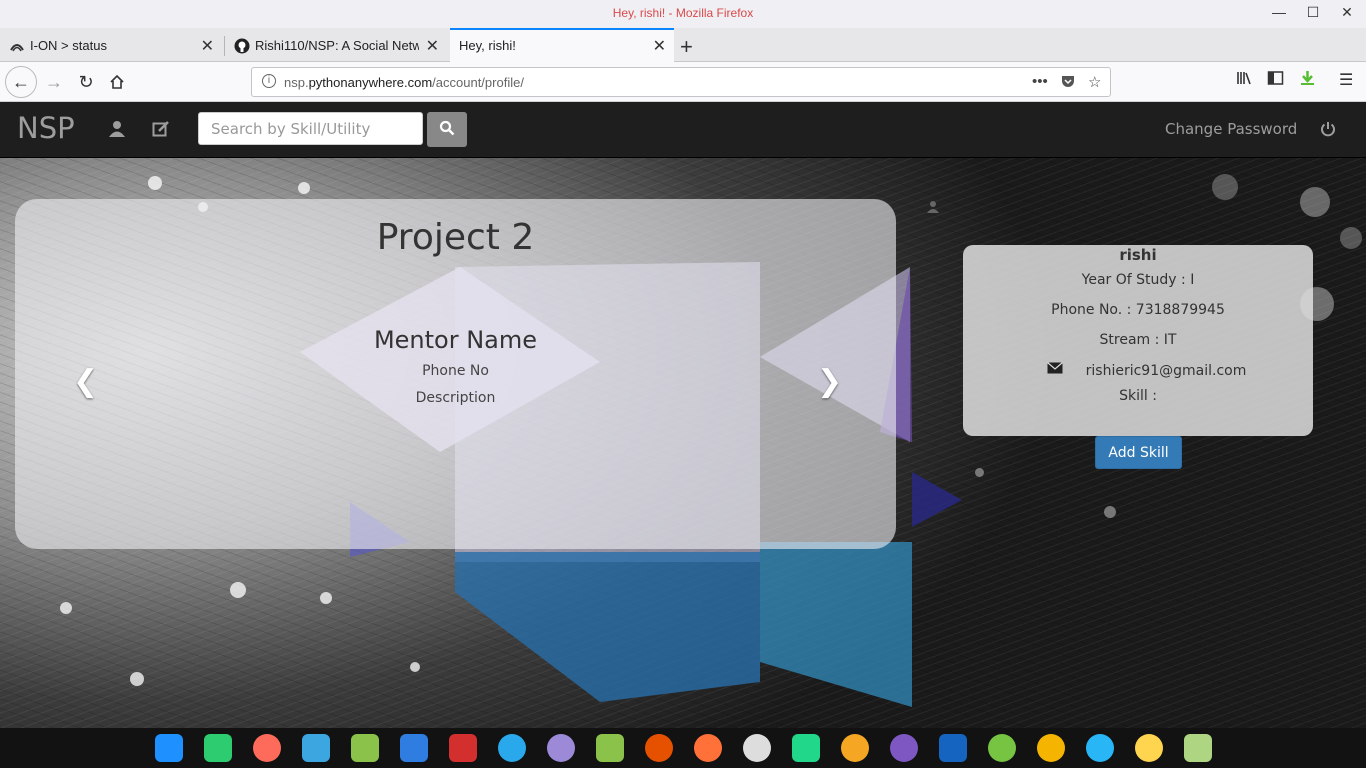 This screenshot has width=1366, height=768. Describe the element at coordinates (404, 82) in the screenshot. I see `url-text: nsp.pythonanywhere.com/account/profile/` at that location.